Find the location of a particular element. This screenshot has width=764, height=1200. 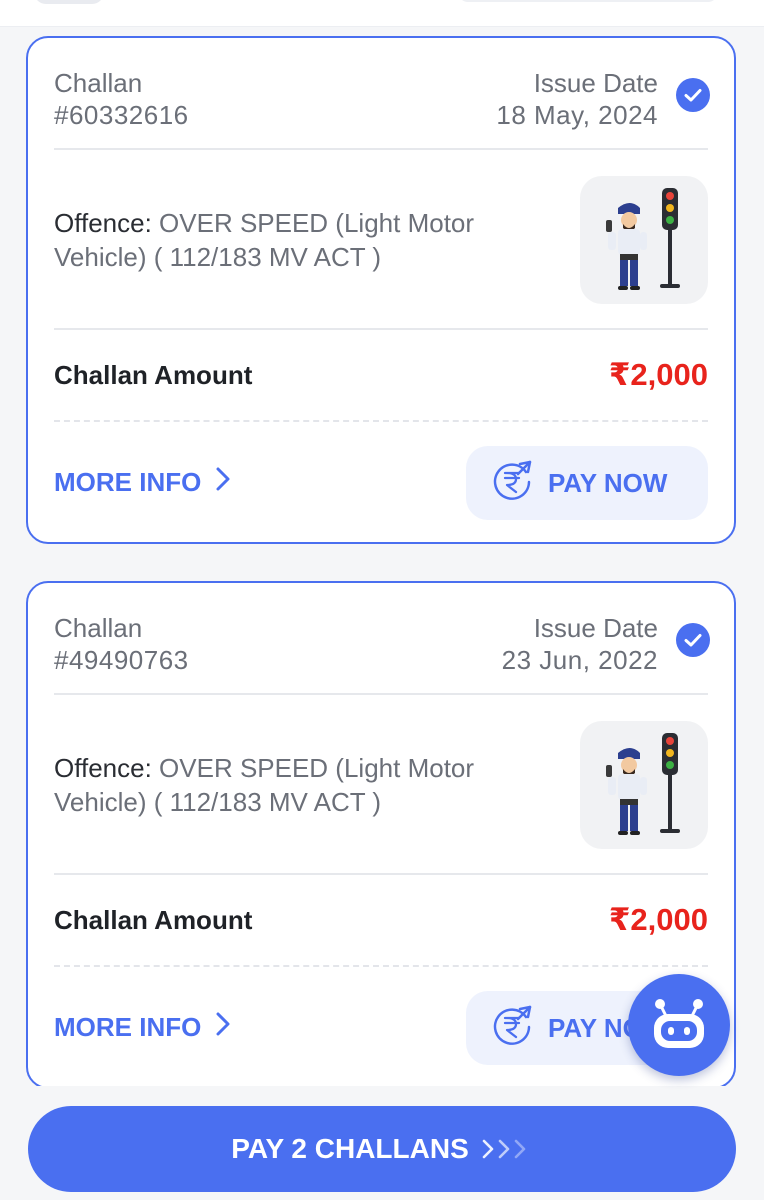

top-tab-left-stub is located at coordinates (69, 2).